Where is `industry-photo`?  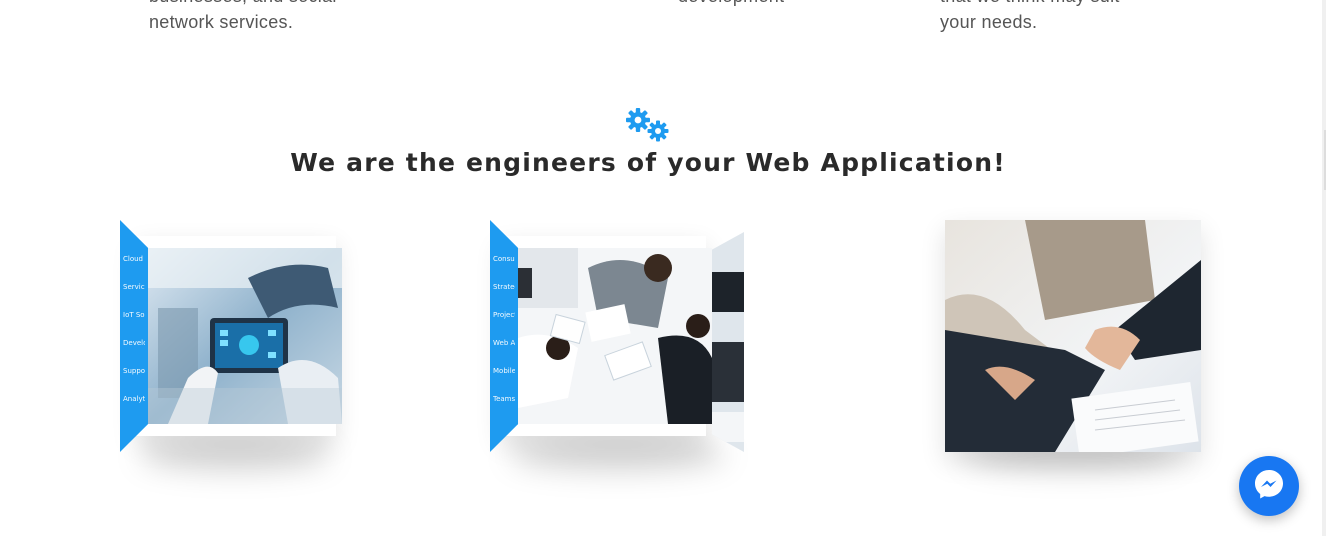 industry-photo is located at coordinates (245, 336).